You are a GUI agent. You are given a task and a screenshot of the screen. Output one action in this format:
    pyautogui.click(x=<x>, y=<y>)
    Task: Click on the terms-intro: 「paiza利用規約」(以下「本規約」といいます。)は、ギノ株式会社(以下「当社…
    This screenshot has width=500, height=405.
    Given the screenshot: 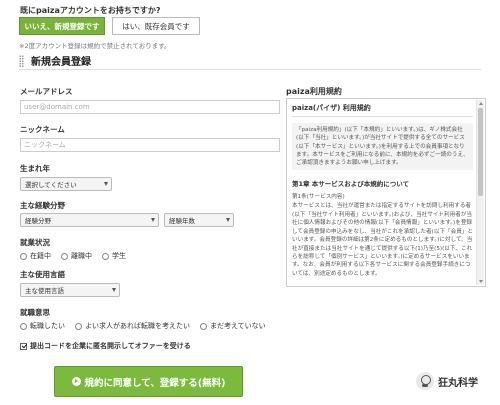 What is the action you would take?
    pyautogui.click(x=382, y=147)
    